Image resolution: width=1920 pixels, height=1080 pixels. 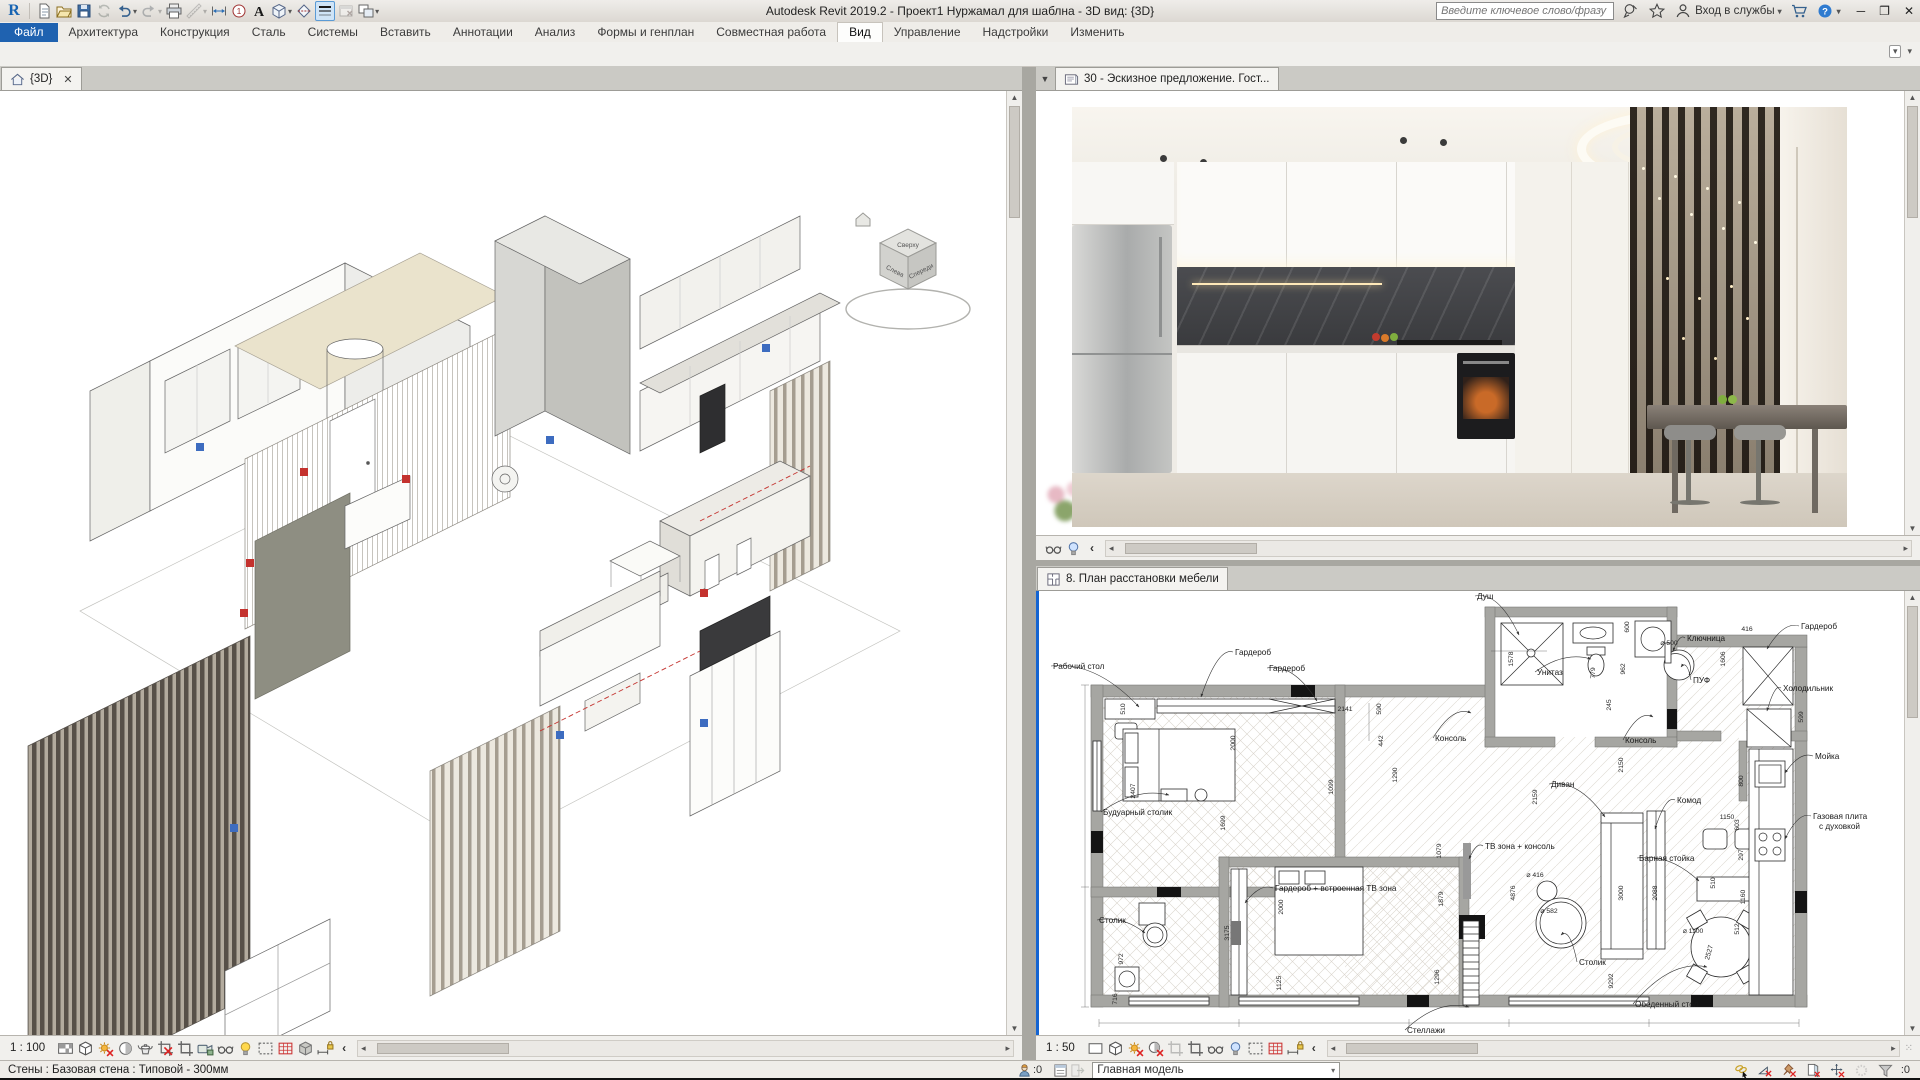 What do you see at coordinates (205, 1048) in the screenshot?
I see `camlock-icon` at bounding box center [205, 1048].